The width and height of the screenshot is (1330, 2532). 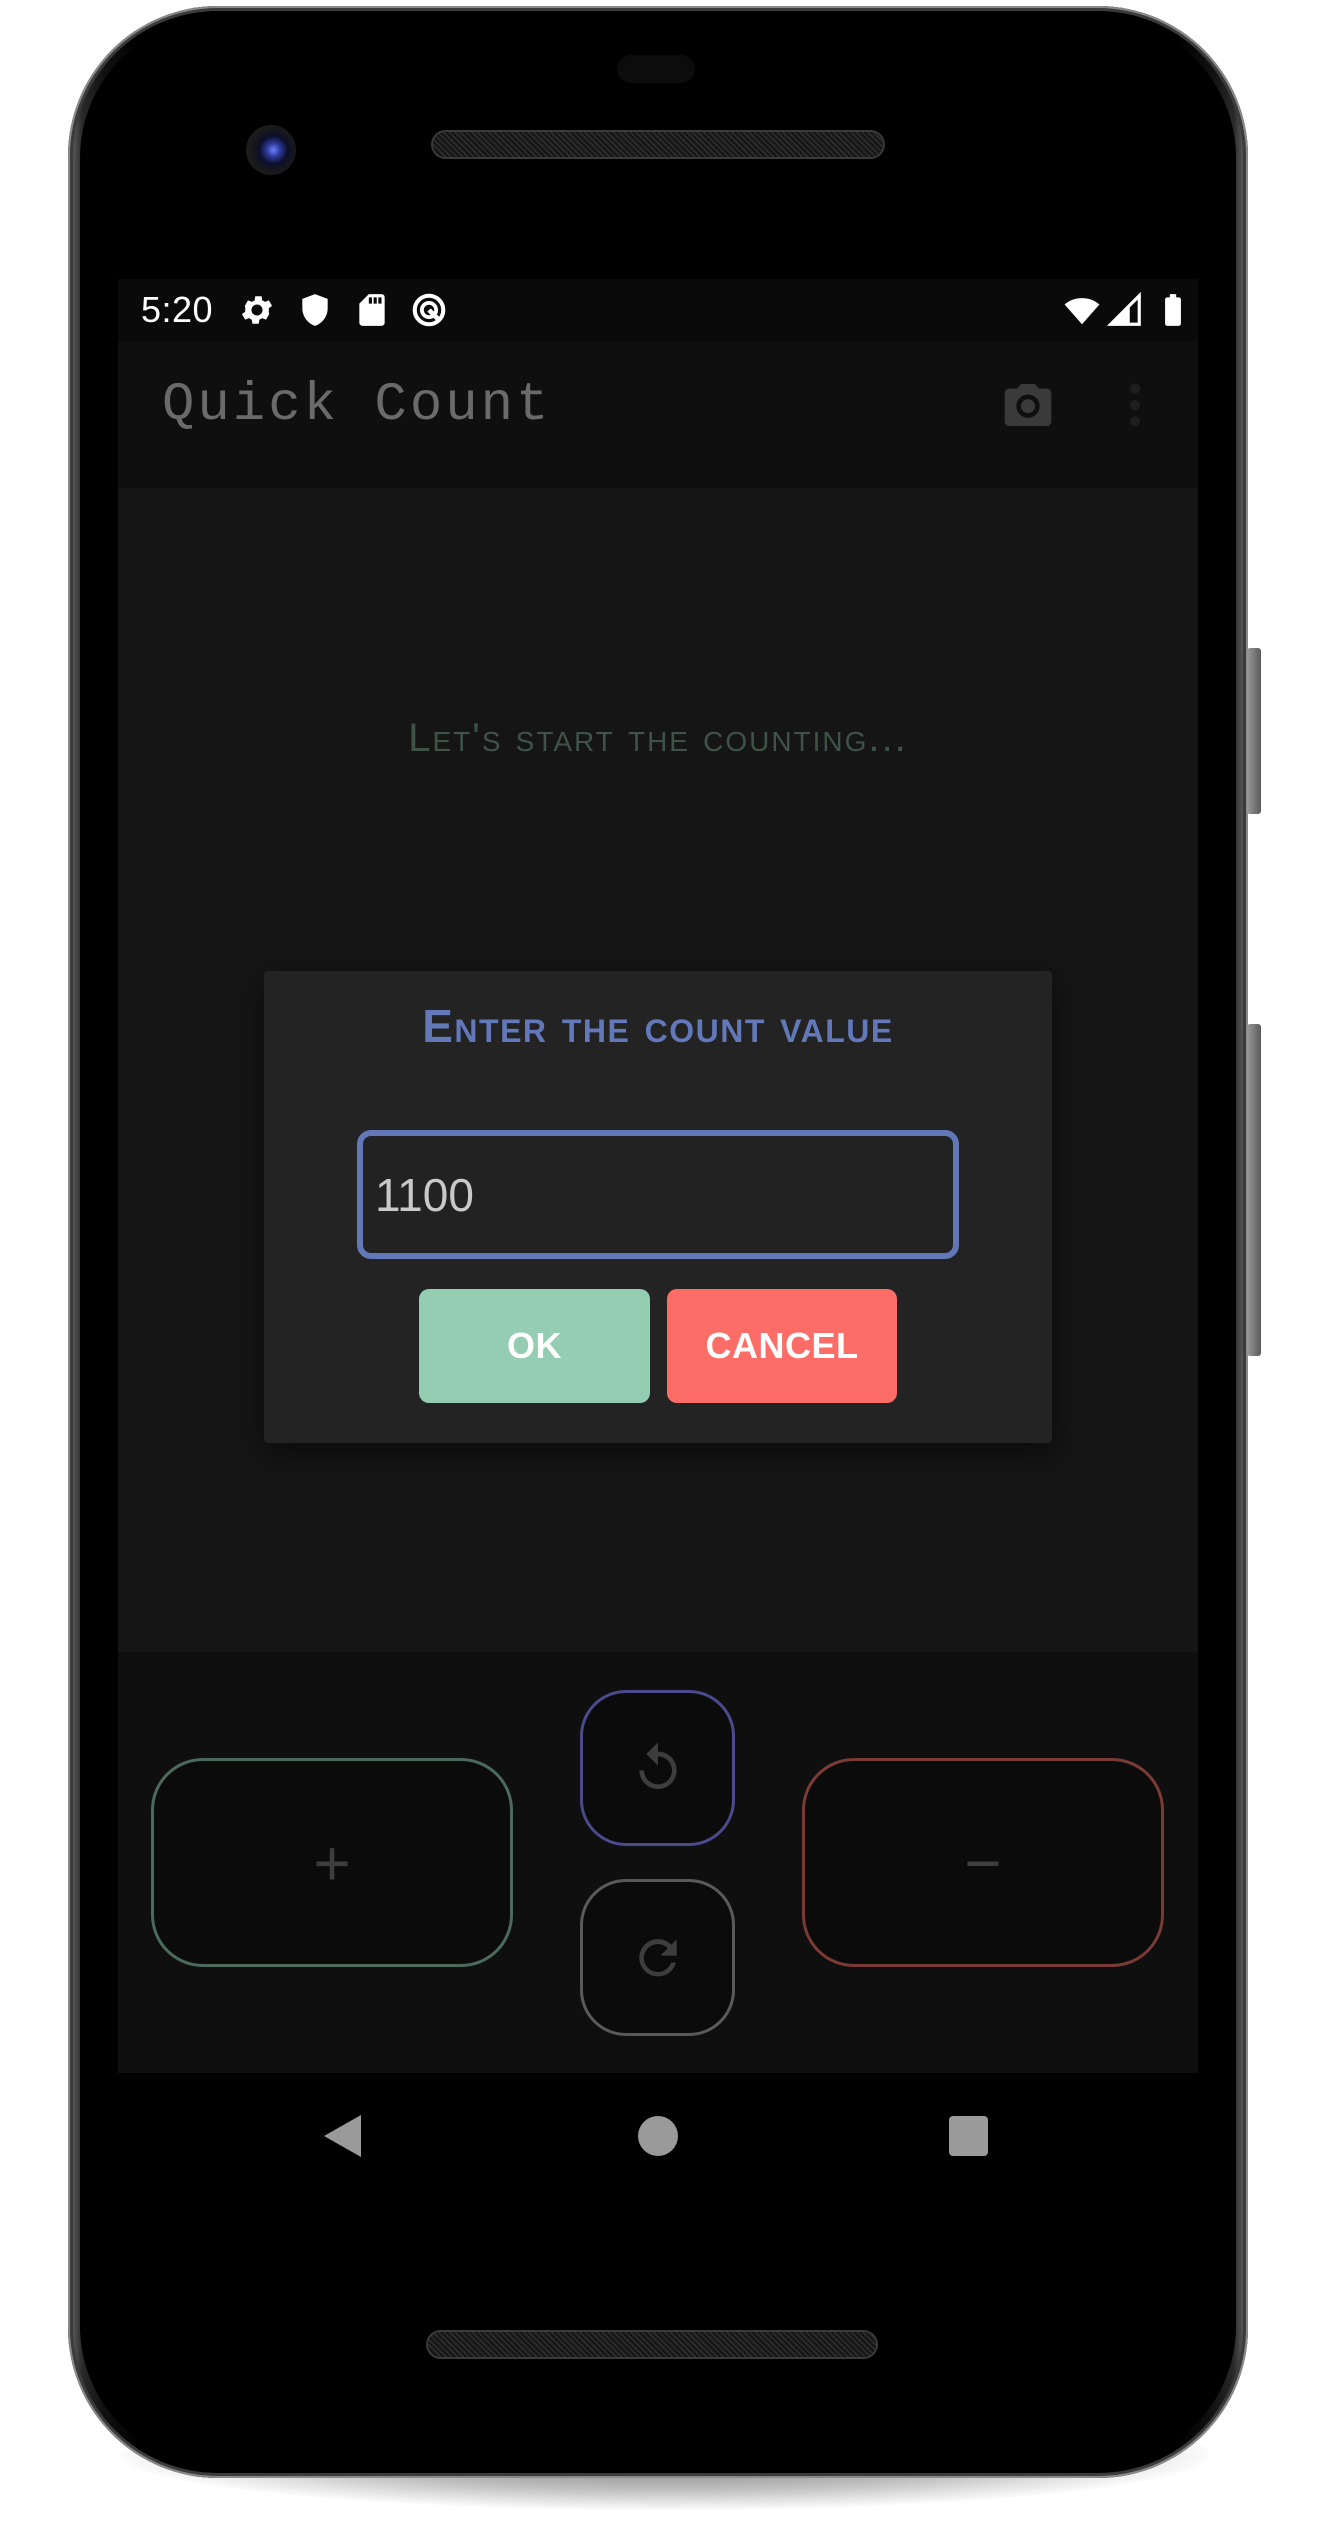 What do you see at coordinates (658, 1194) in the screenshot?
I see `count-value-input` at bounding box center [658, 1194].